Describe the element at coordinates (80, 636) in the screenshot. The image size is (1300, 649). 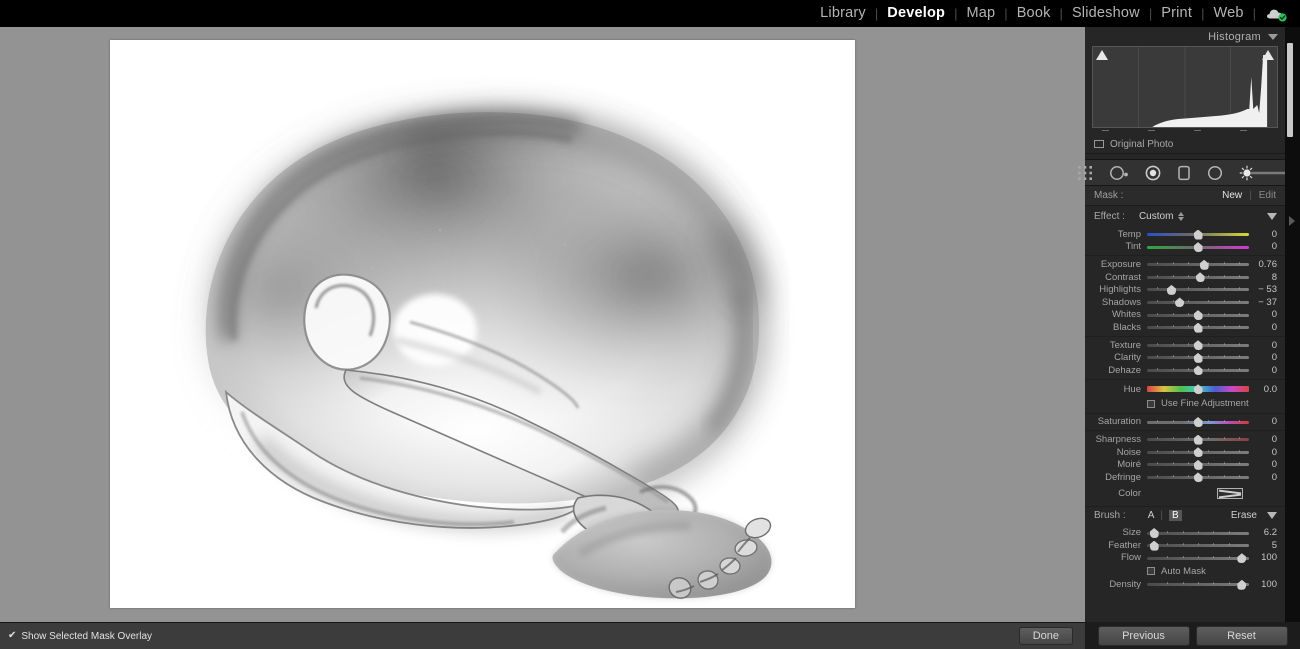
I see `show-mask-overlay-toggle: ✔ Show Selected Mask Overlay` at that location.